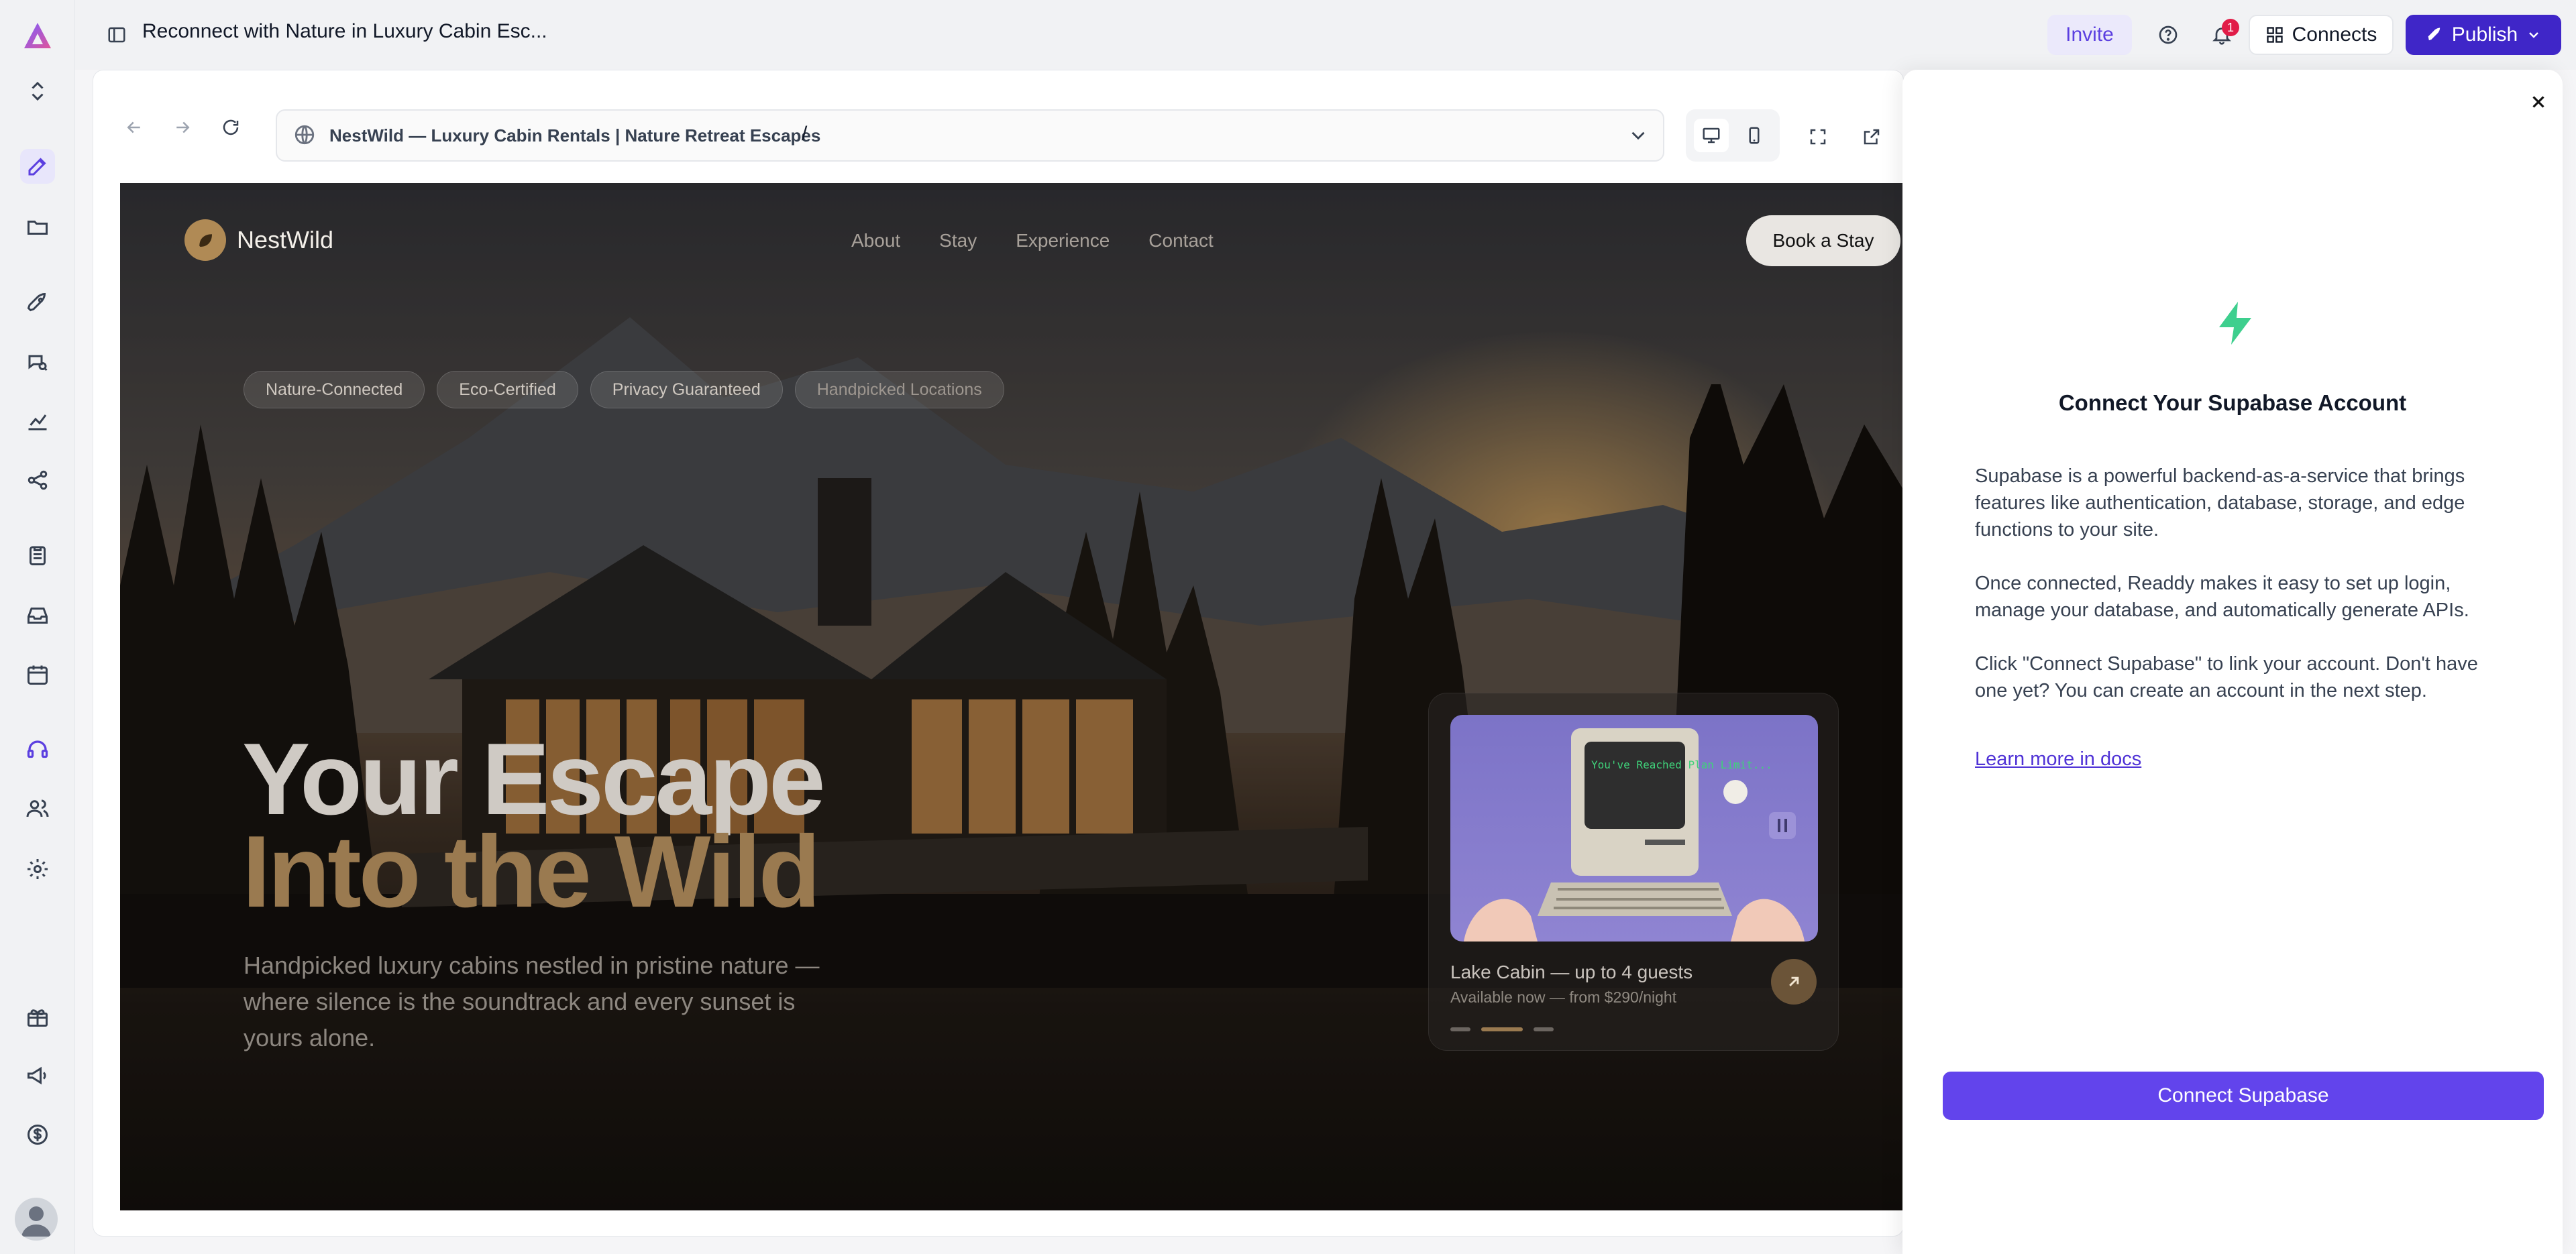 Image resolution: width=2576 pixels, height=1254 pixels. What do you see at coordinates (37, 421) in the screenshot?
I see `analytics-icon` at bounding box center [37, 421].